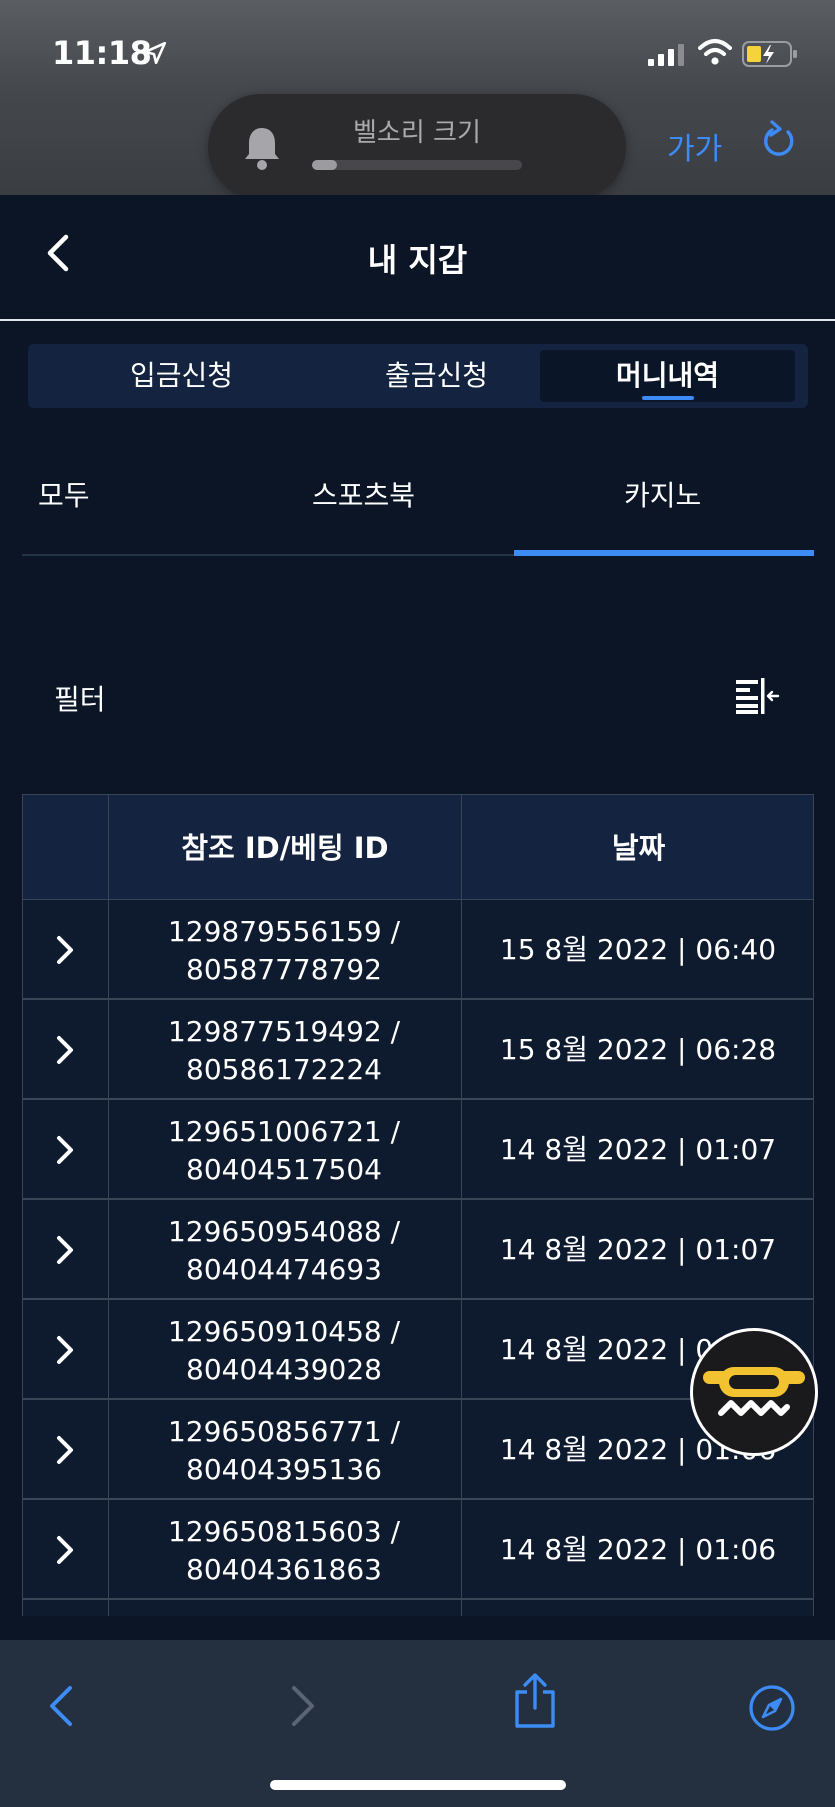 The image size is (835, 1807). What do you see at coordinates (664, 553) in the screenshot?
I see `subtab-active-indicator` at bounding box center [664, 553].